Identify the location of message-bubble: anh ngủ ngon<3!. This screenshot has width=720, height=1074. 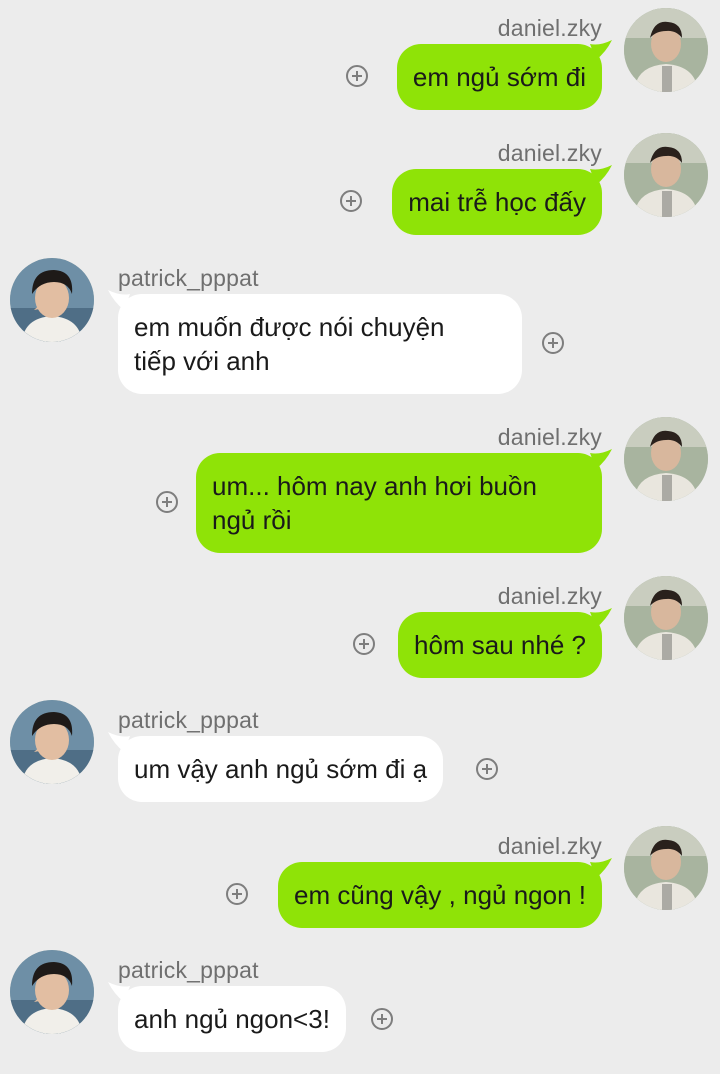
(232, 1019).